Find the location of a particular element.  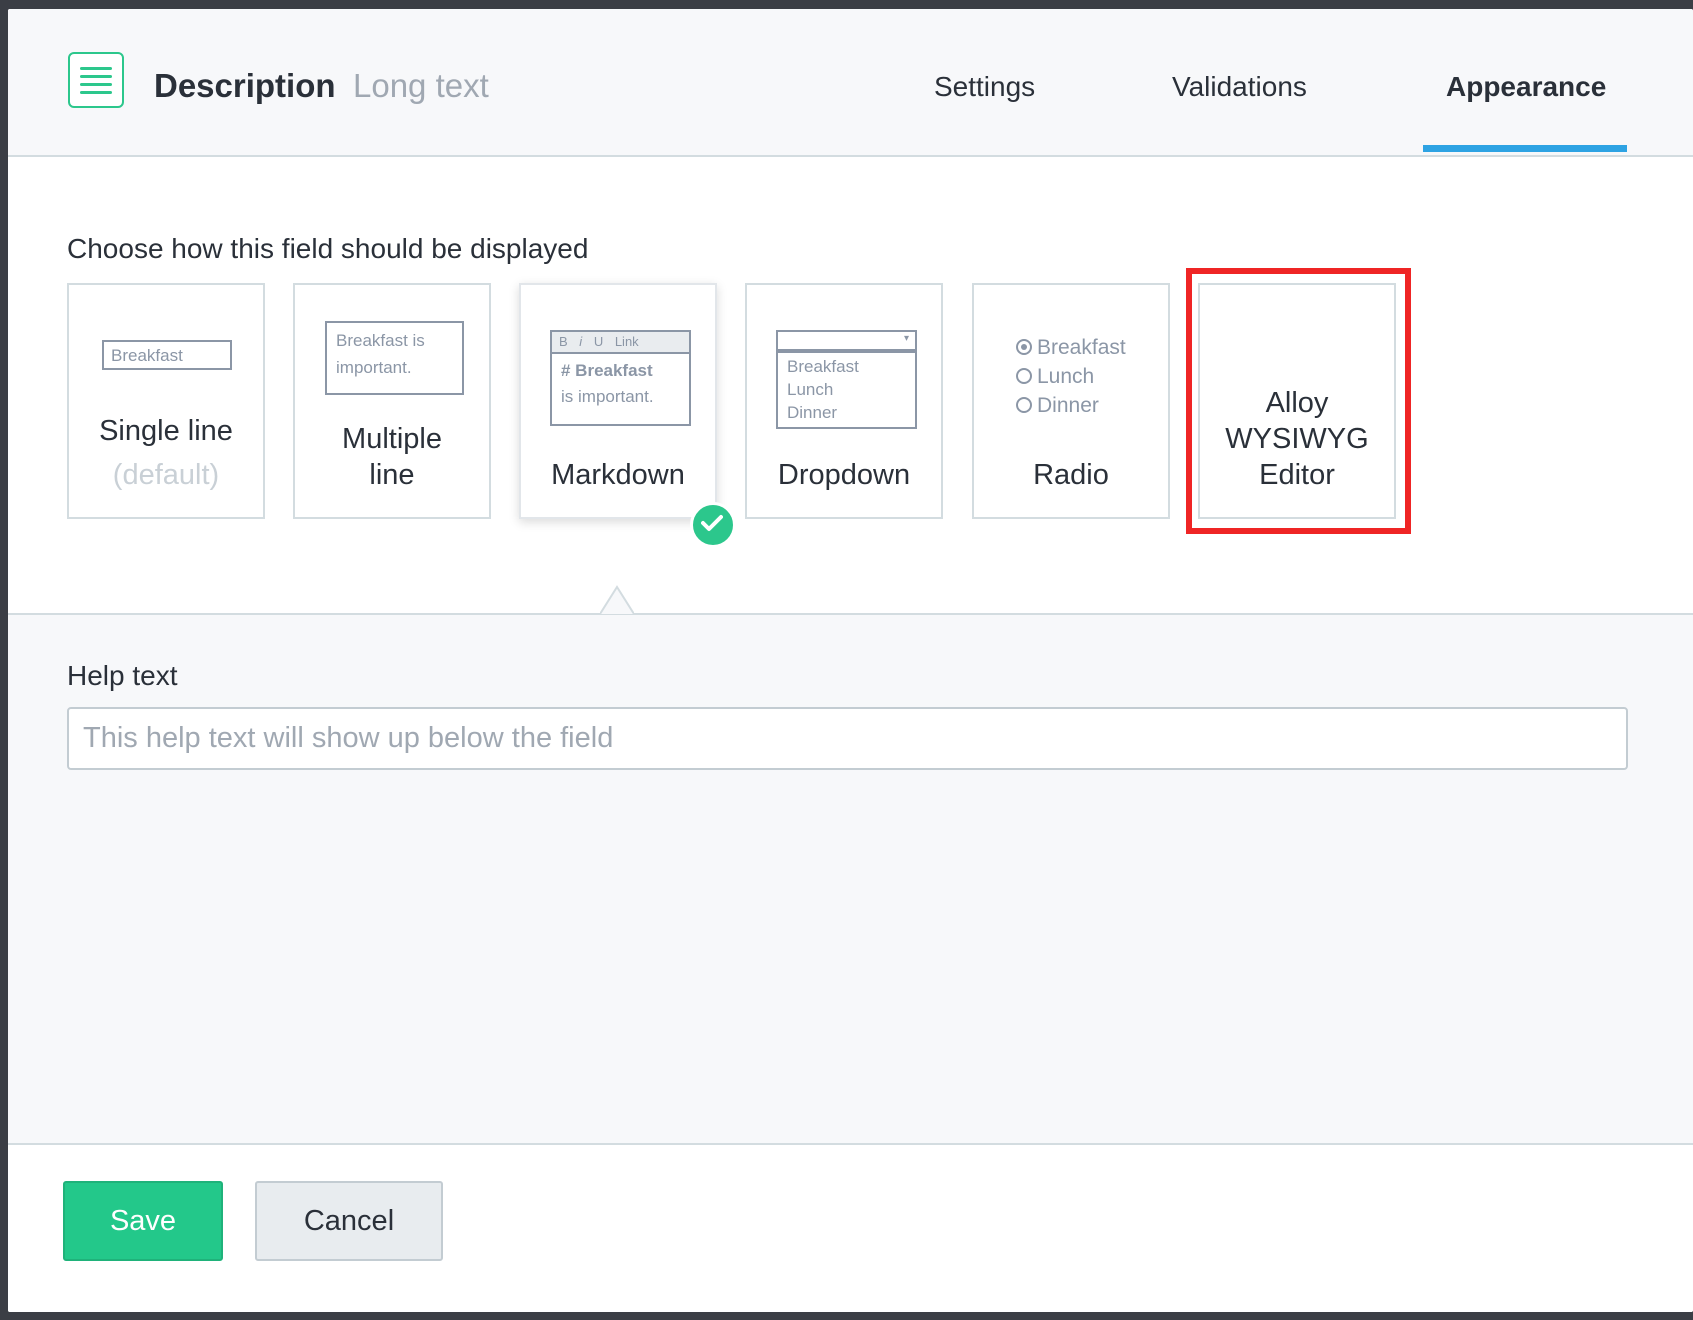

option-alloy-wysiwyg-editor: Alloy WYSIWYG Editor is located at coordinates (1297, 401).